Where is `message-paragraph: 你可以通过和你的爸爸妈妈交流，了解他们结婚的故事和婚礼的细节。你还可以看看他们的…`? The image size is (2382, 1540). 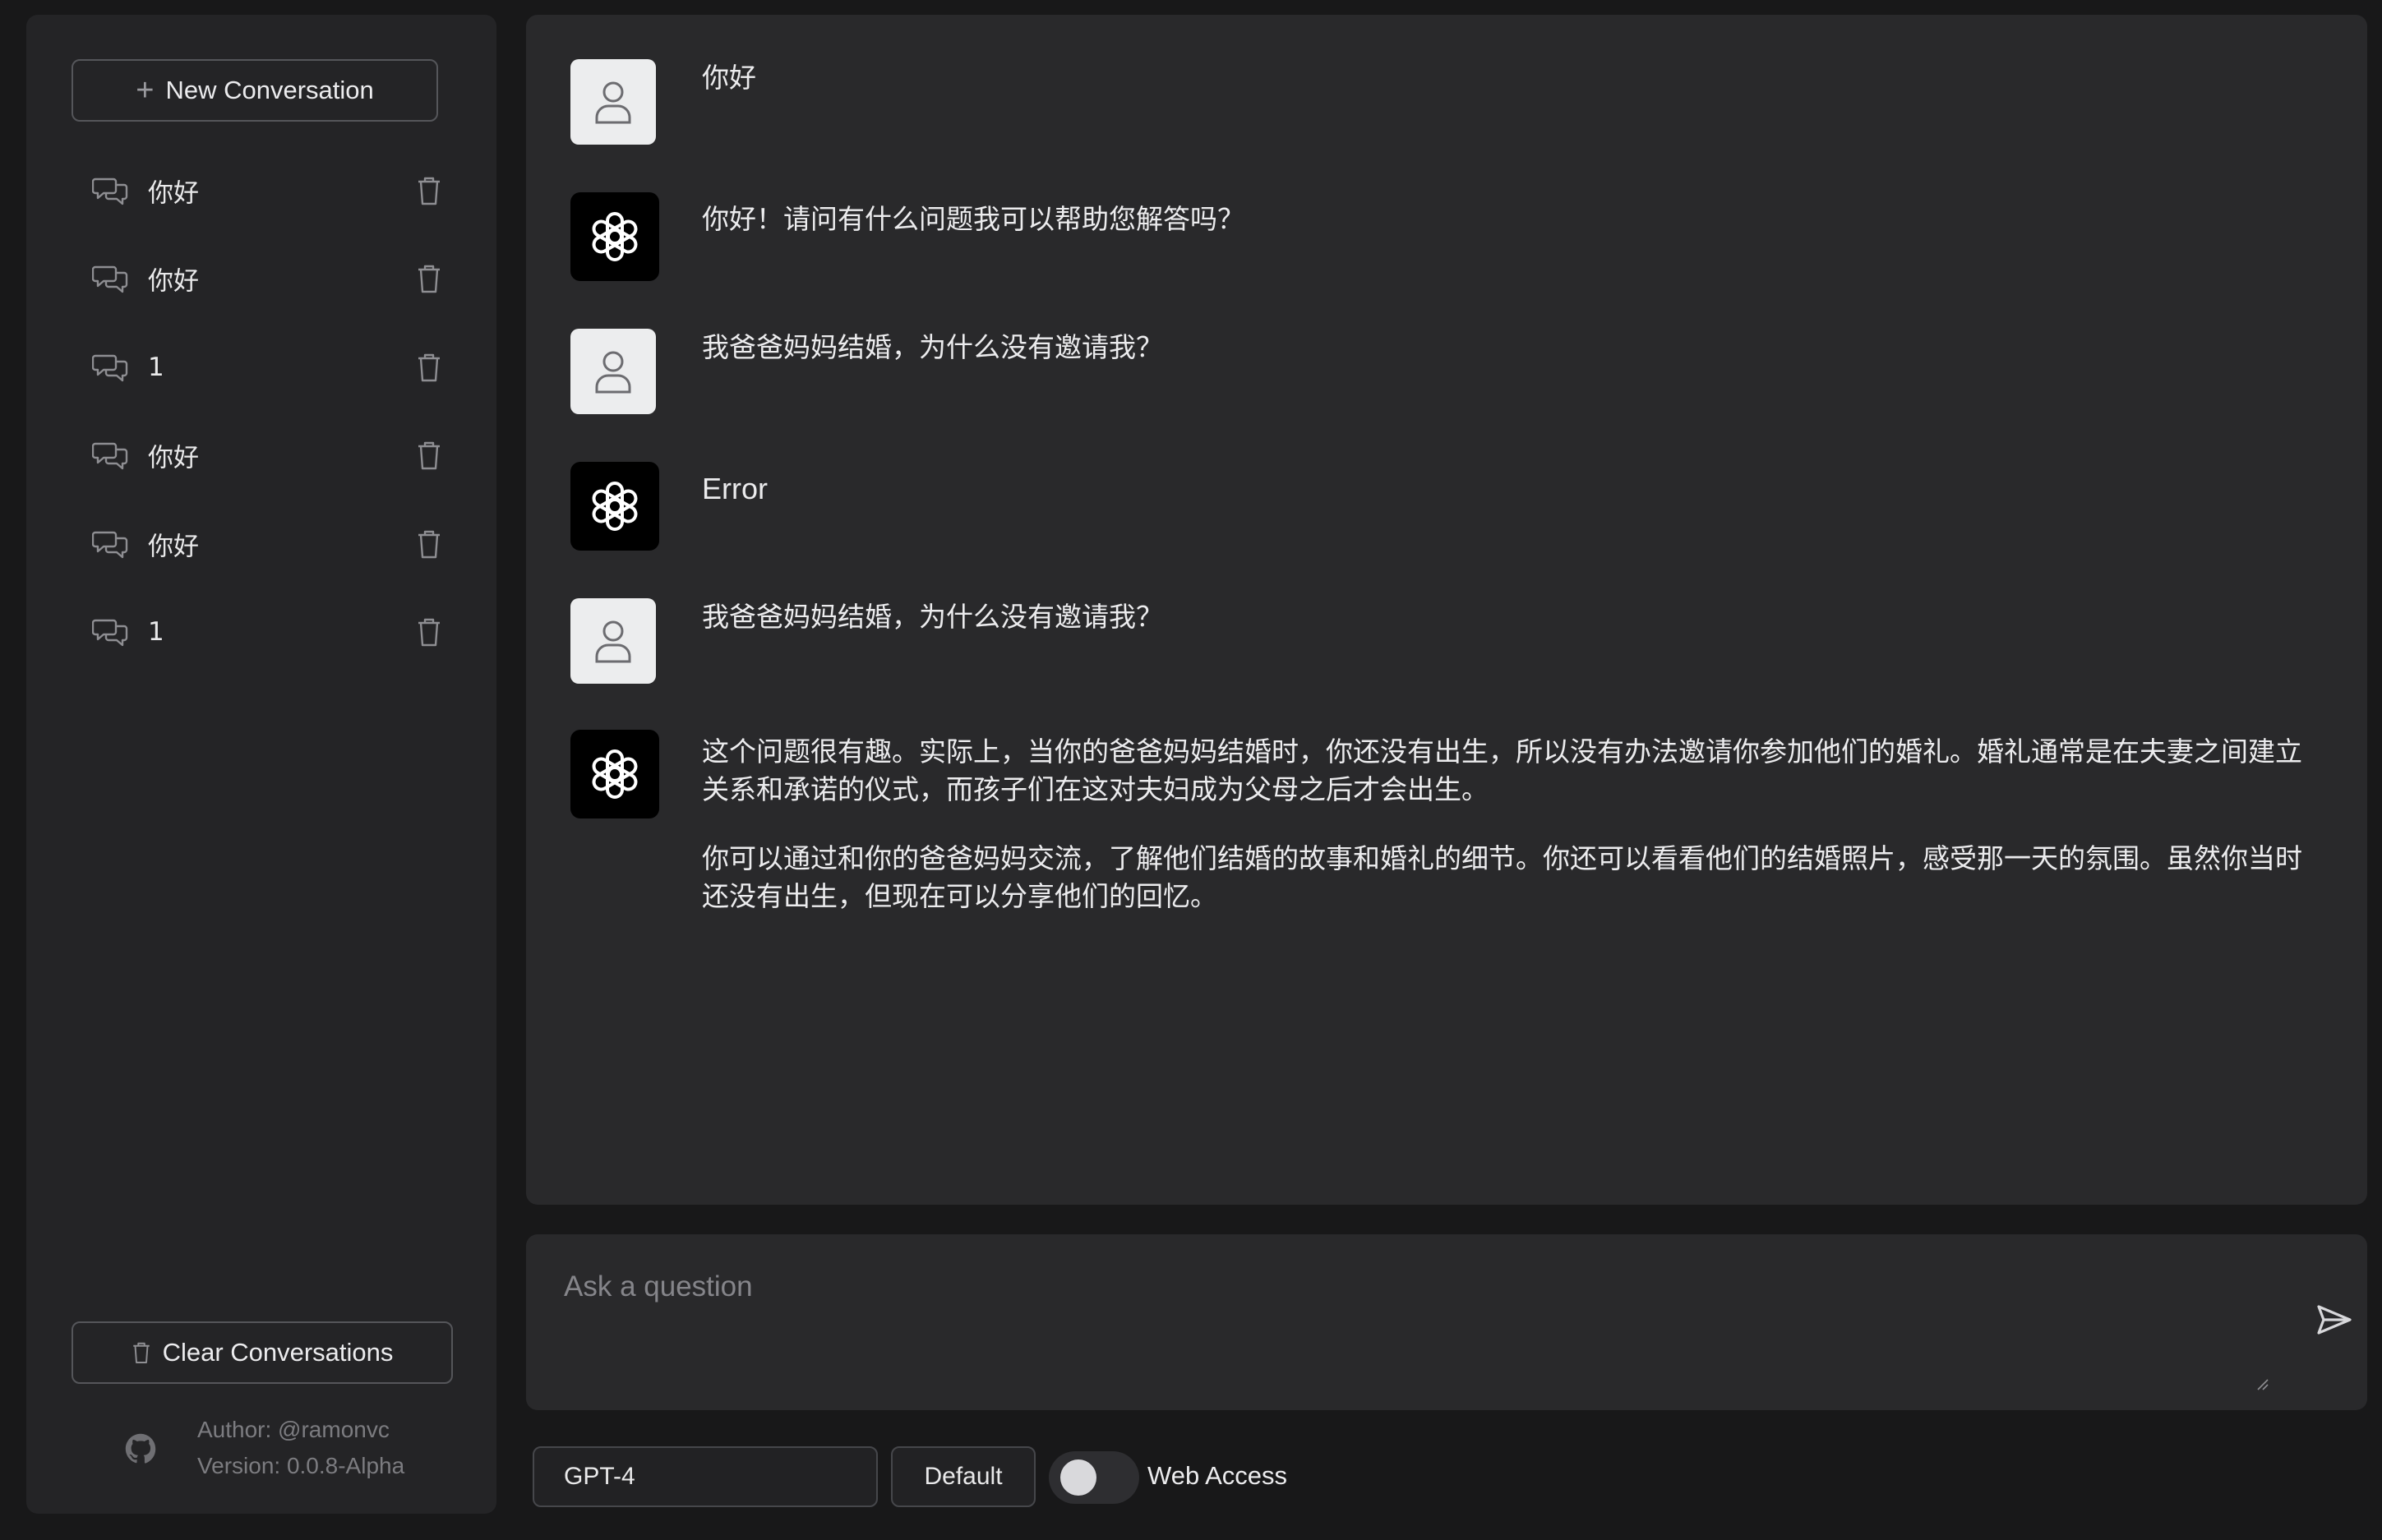
message-paragraph: 你可以通过和你的爸爸妈妈交流，了解他们结婚的故事和婚礼的细节。你还可以看看他们的… is located at coordinates (1502, 877).